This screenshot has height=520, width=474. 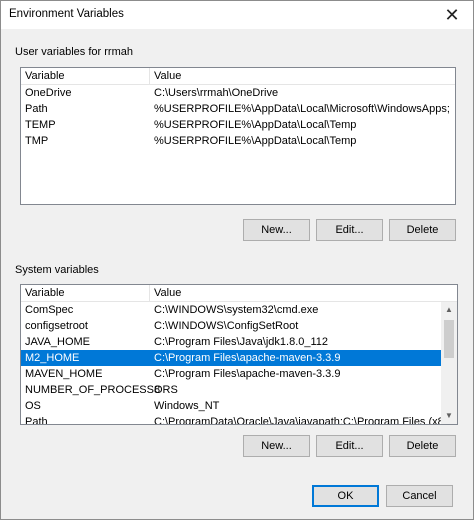 What do you see at coordinates (422, 446) in the screenshot?
I see `system-delete-button: Delete` at bounding box center [422, 446].